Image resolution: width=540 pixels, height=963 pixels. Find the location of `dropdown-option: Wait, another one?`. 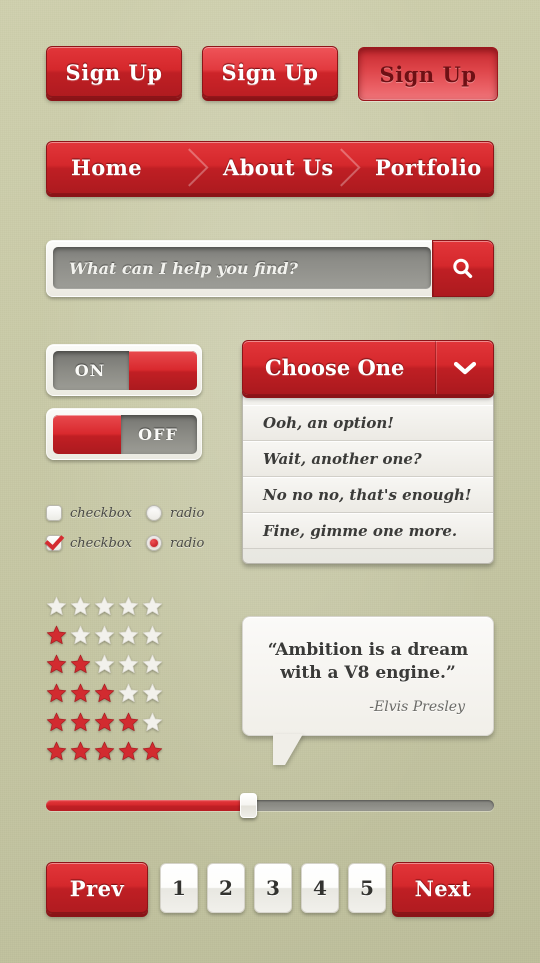

dropdown-option: Wait, another one? is located at coordinates (368, 459).